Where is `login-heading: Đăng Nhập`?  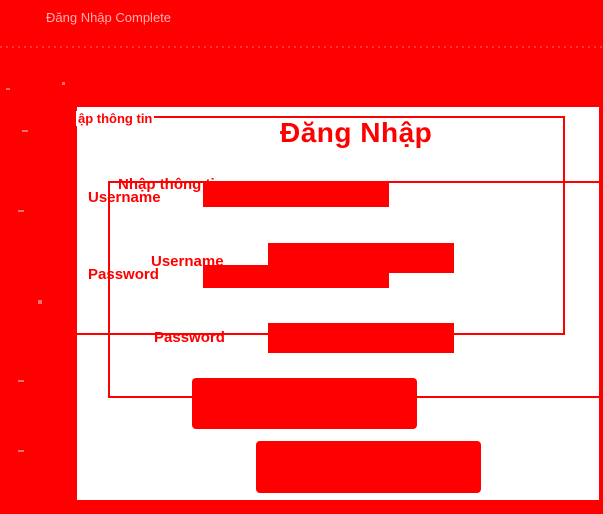
login-heading: Đăng Nhập is located at coordinates (356, 132).